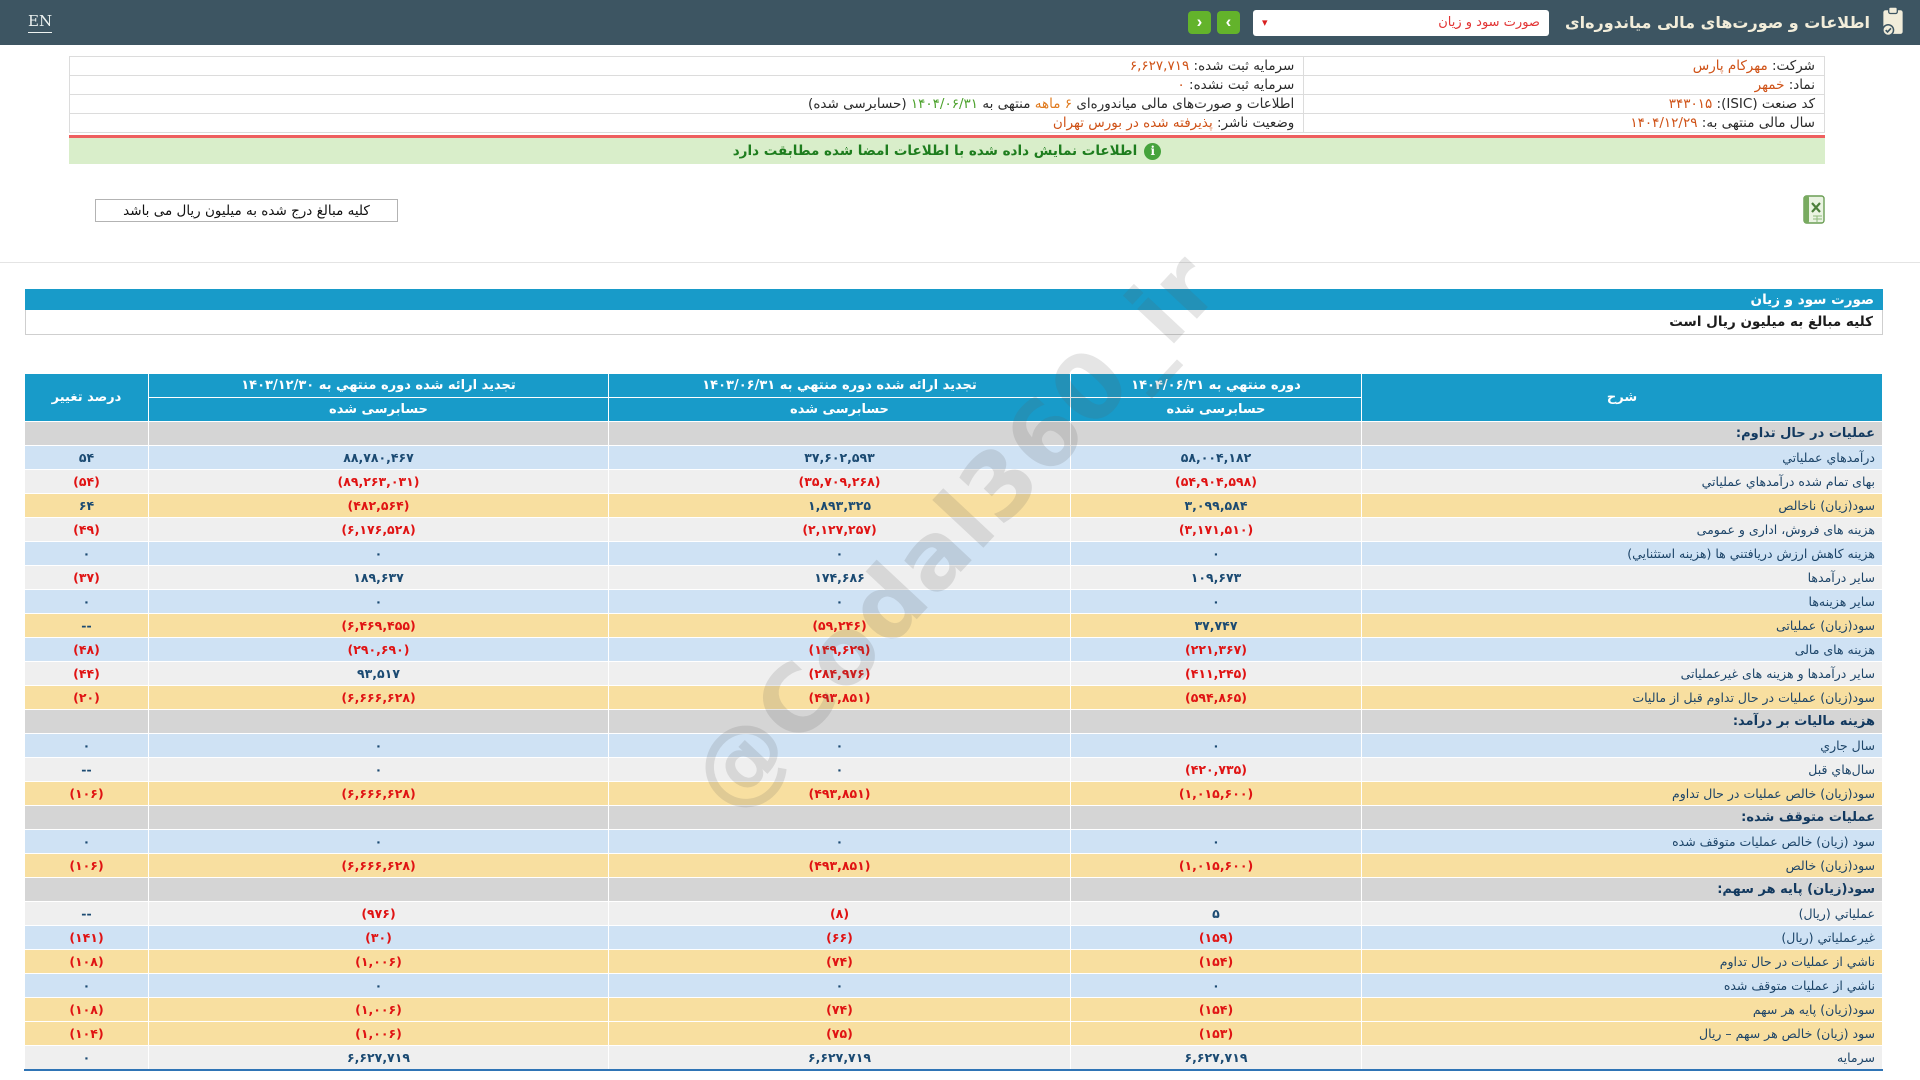 The width and height of the screenshot is (1920, 1080). I want to click on row-label: سود(زیان) خالص, so click(1622, 865).